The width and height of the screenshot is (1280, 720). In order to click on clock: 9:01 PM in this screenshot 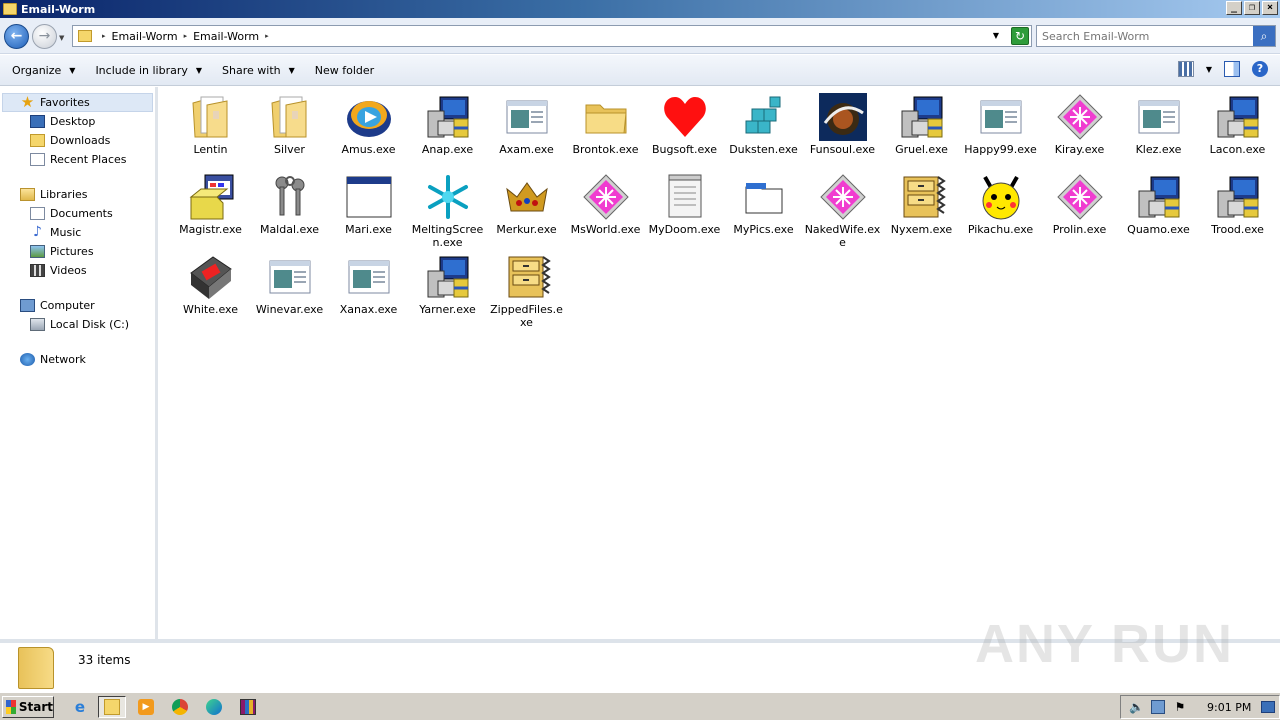, I will do `click(1229, 707)`.